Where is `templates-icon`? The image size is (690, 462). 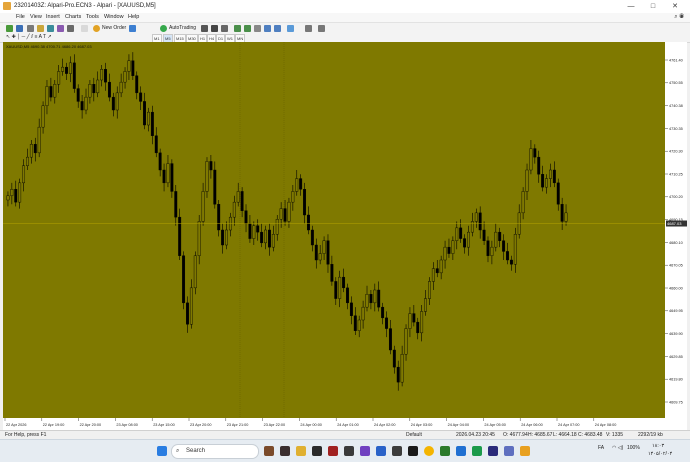
templates-icon is located at coordinates (321, 28).